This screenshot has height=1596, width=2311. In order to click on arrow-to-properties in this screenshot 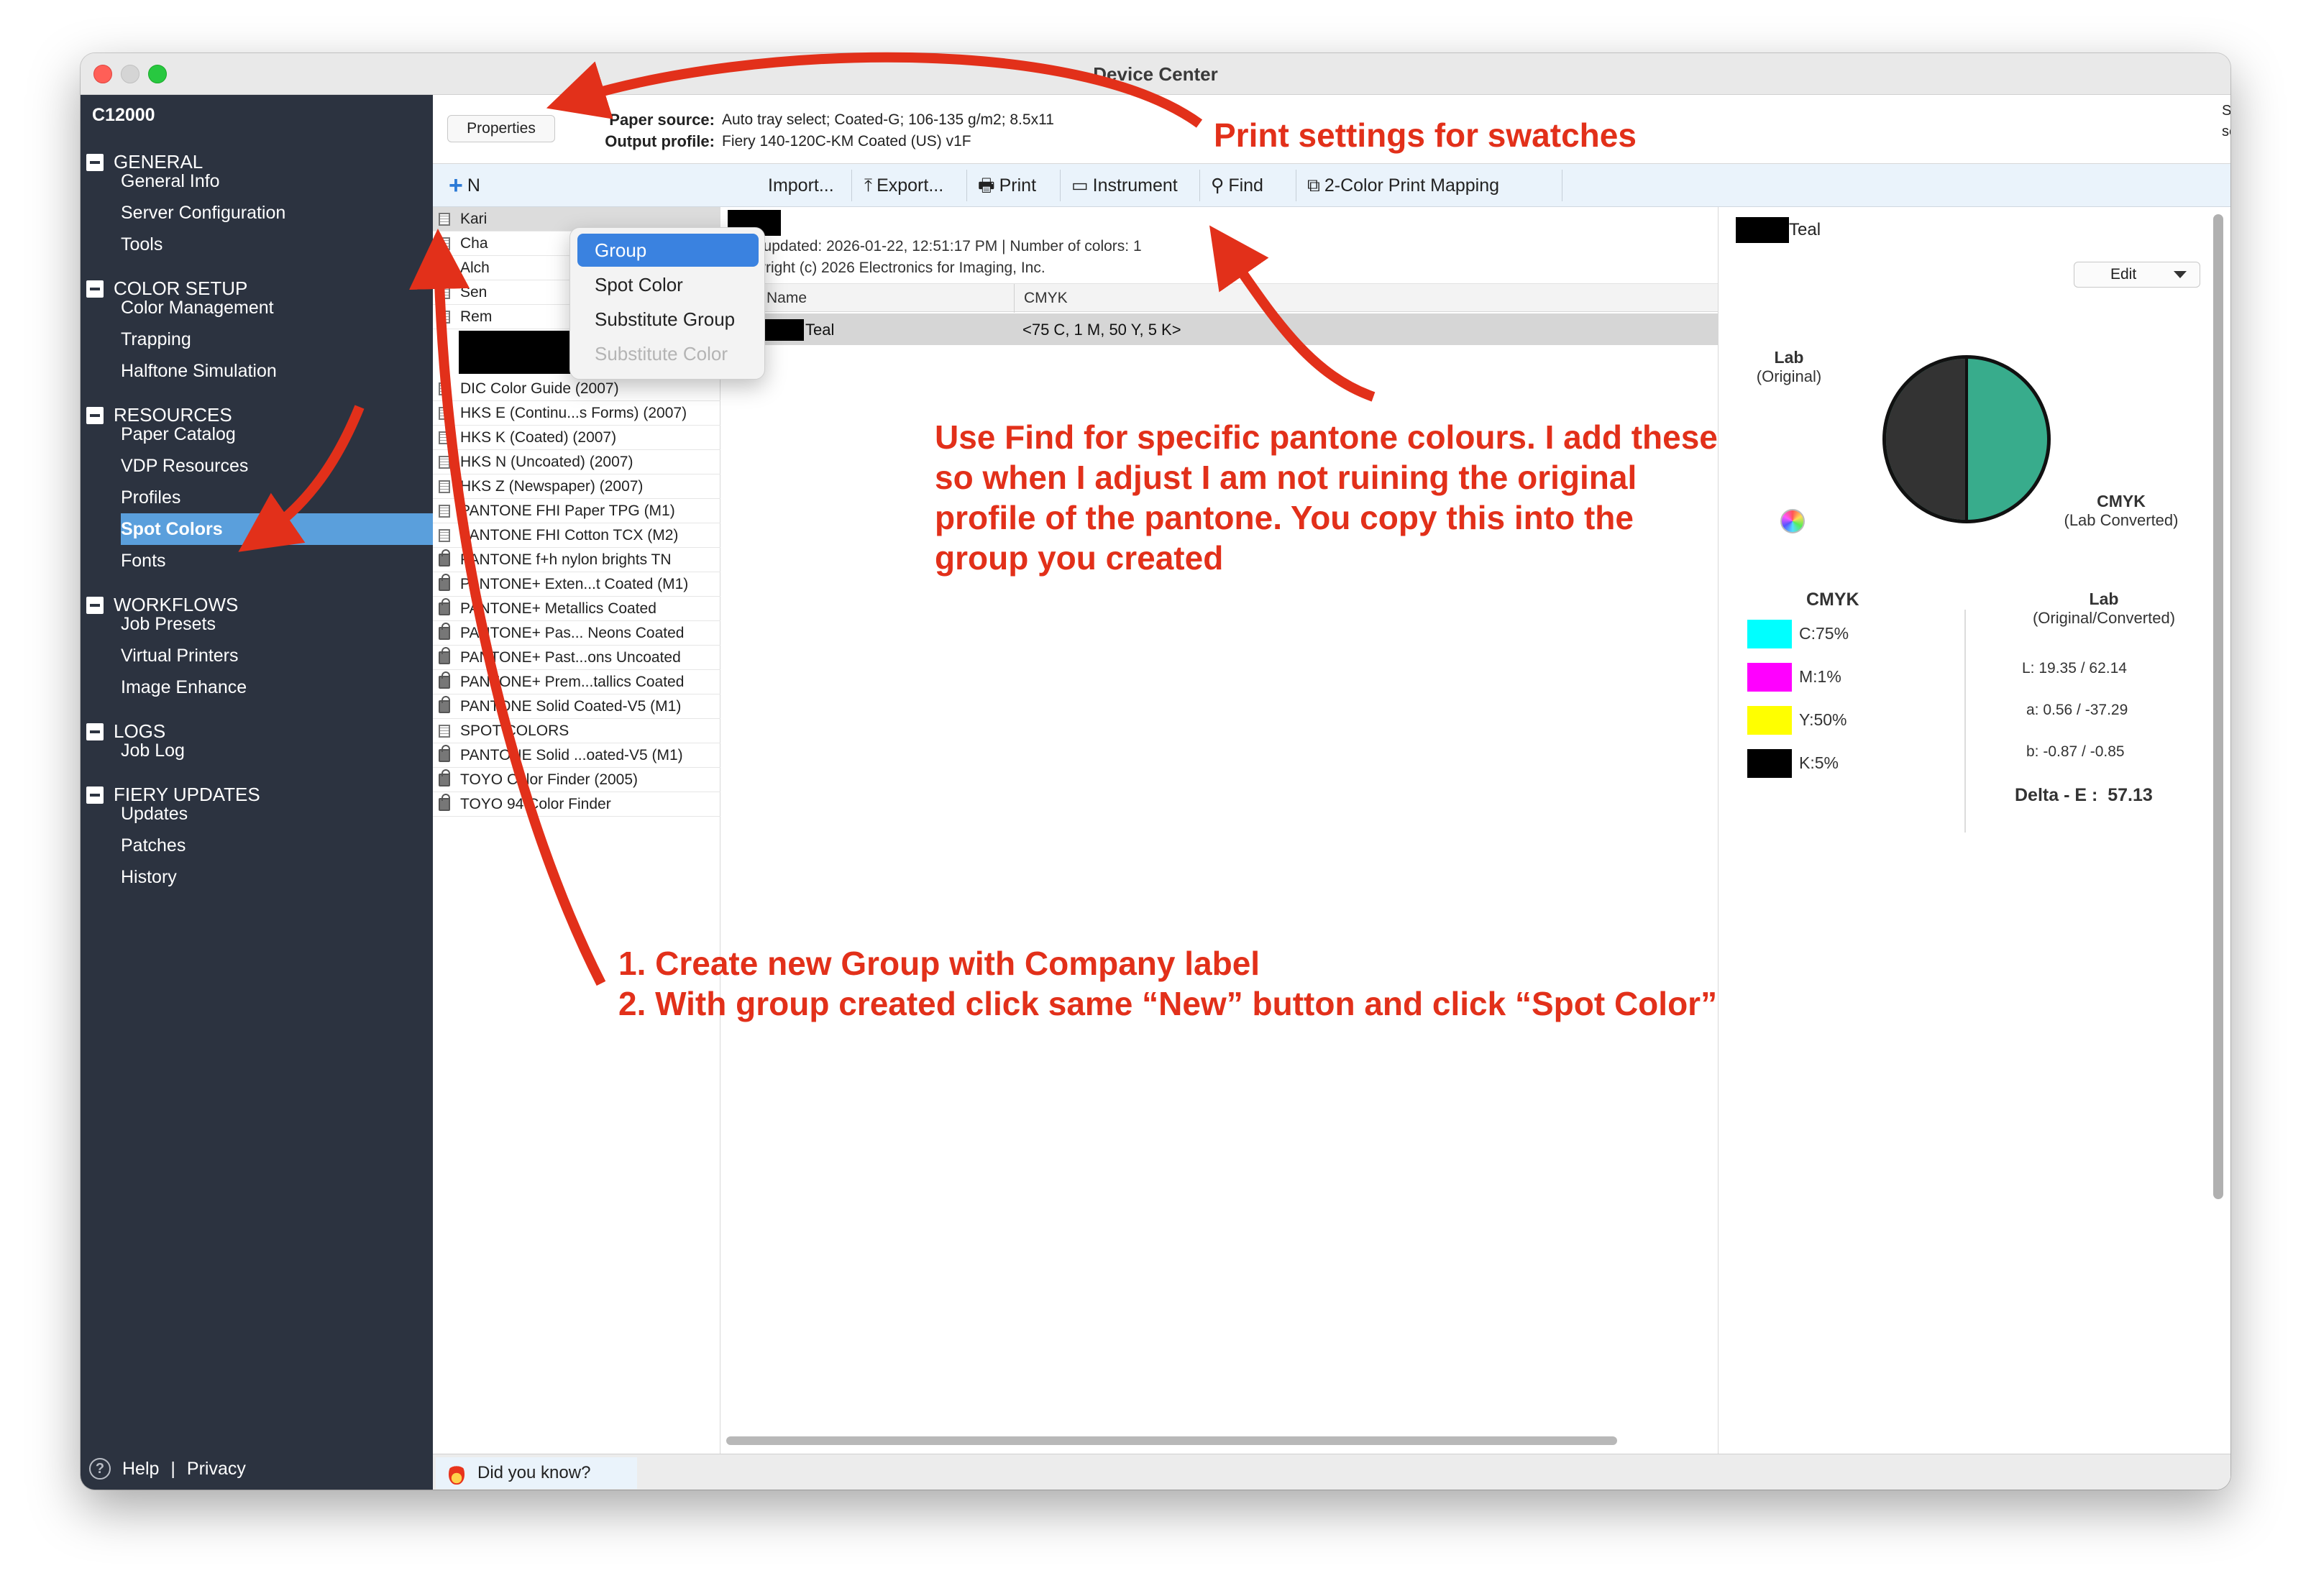, I will do `click(875, 90)`.